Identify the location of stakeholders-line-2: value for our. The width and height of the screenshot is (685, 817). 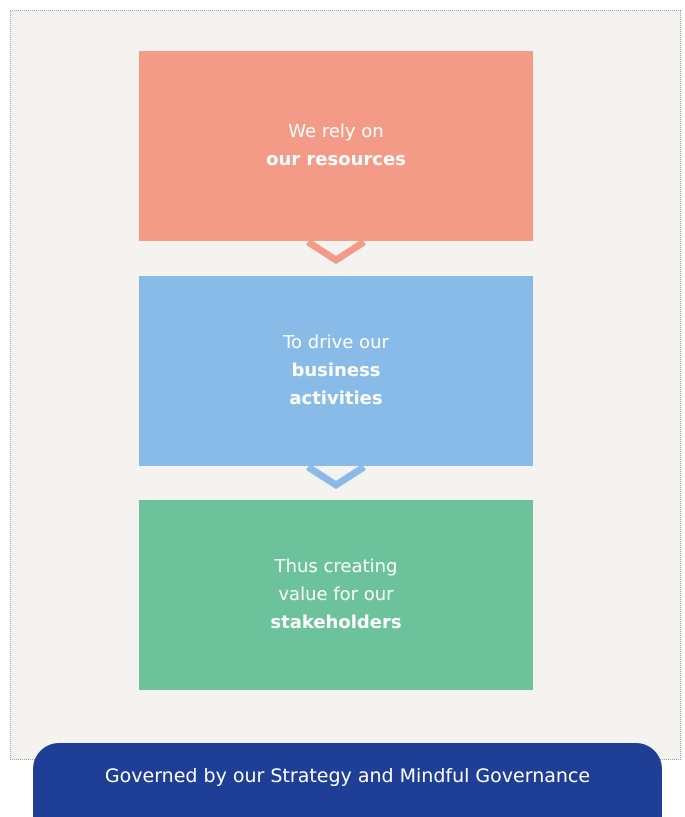
(336, 594).